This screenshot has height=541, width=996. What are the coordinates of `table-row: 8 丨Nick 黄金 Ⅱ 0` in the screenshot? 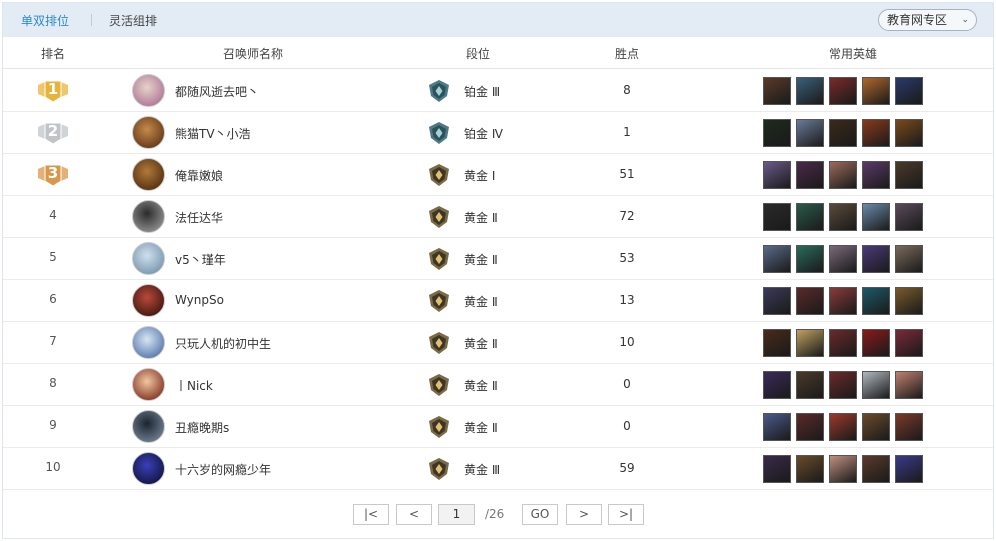 It's located at (498, 385).